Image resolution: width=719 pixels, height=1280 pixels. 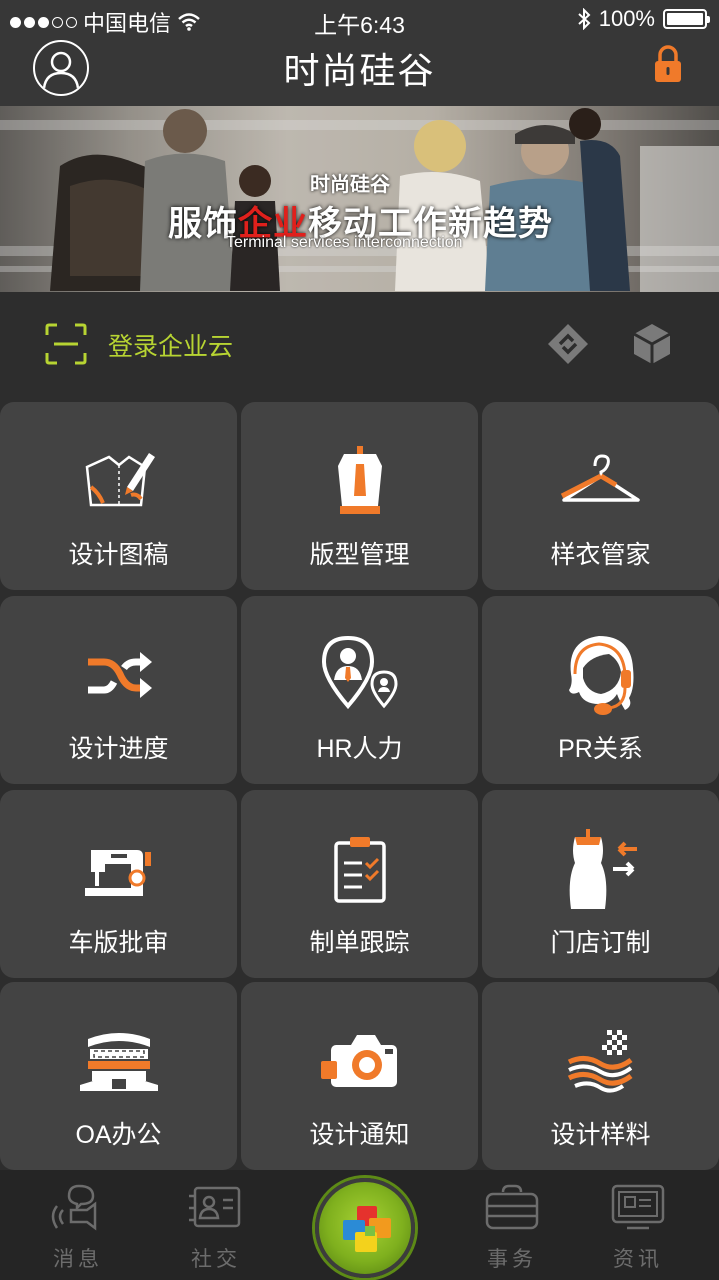 What do you see at coordinates (118, 1135) in the screenshot?
I see `tile-label: OA办公` at bounding box center [118, 1135].